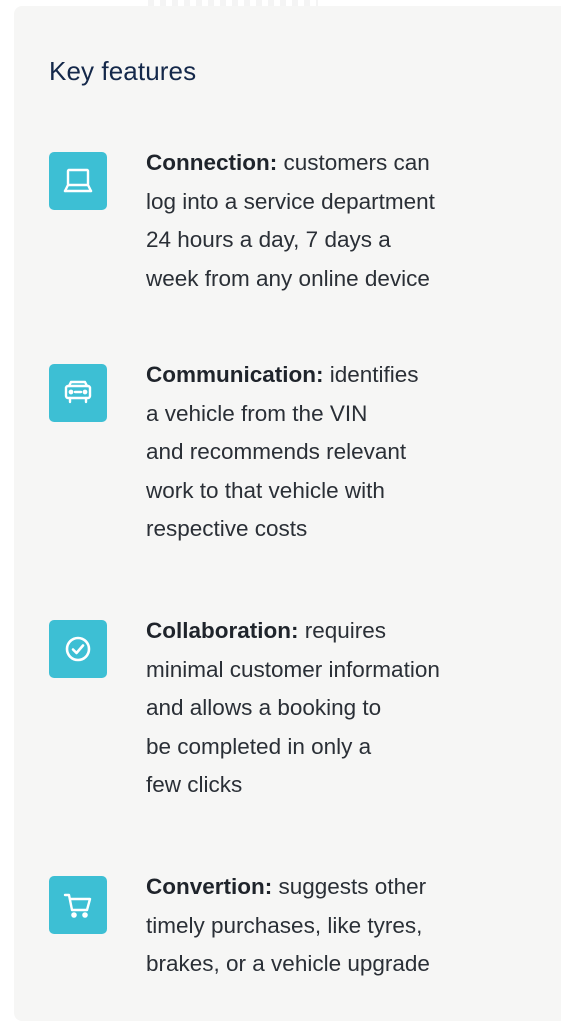 This screenshot has width=561, height=1033. What do you see at coordinates (209, 886) in the screenshot?
I see `feature-lead: Convertion:` at bounding box center [209, 886].